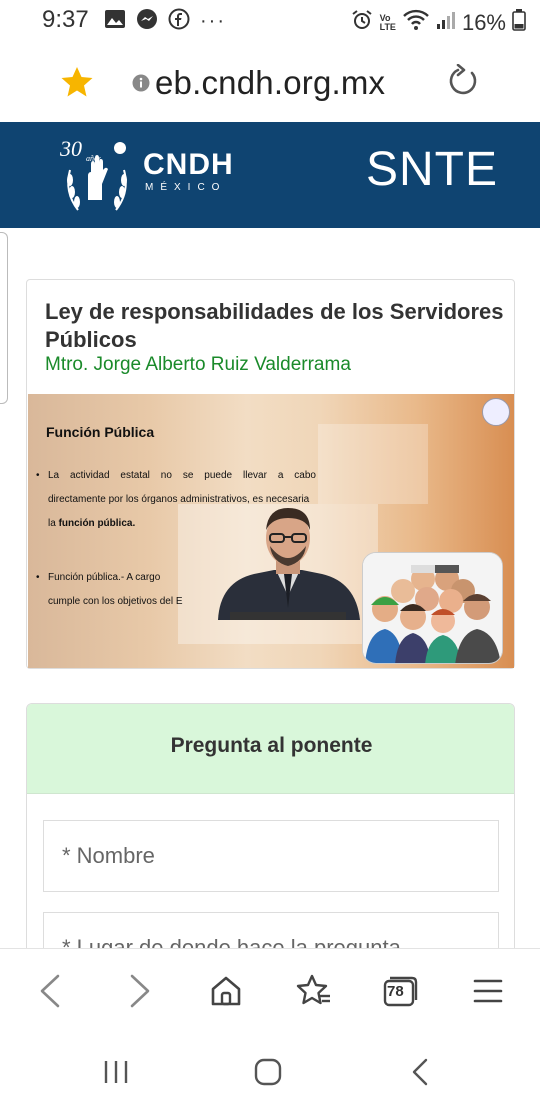 The height and width of the screenshot is (1110, 540). Describe the element at coordinates (100, 432) in the screenshot. I see `slide-title: Función Pública` at that location.